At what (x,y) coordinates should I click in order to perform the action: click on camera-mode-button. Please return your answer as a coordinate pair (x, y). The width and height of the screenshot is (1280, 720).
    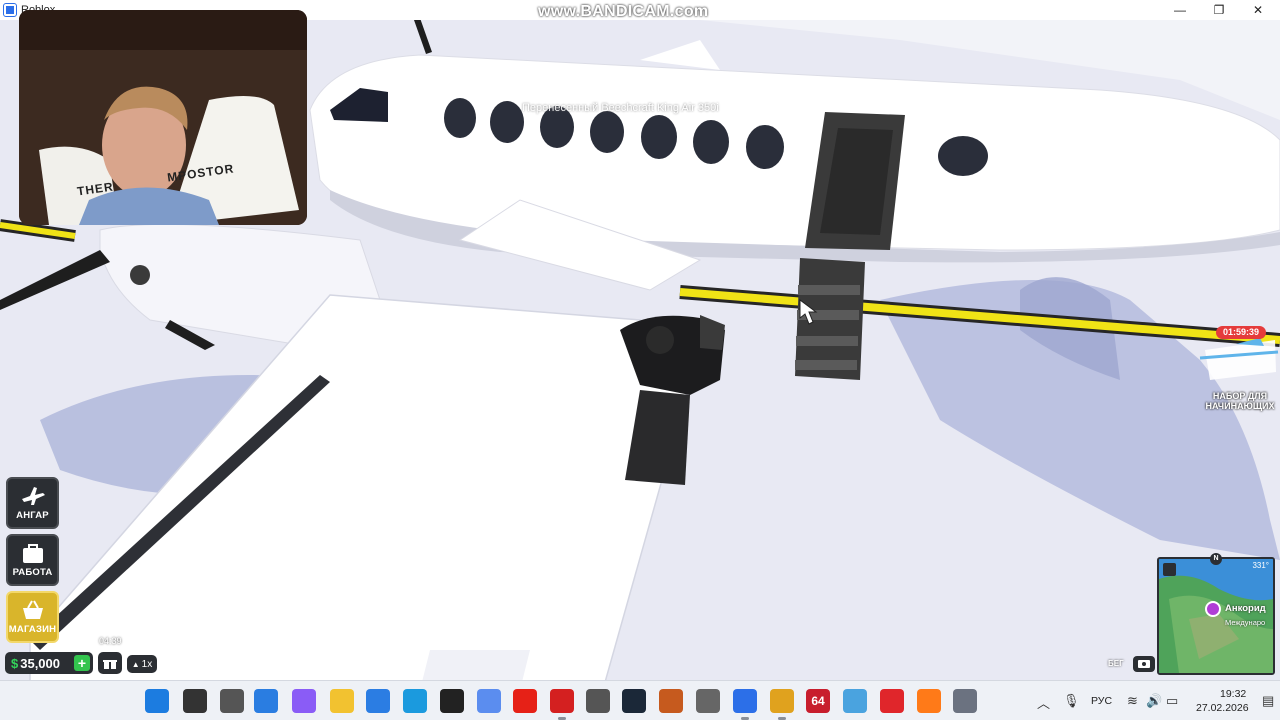
    Looking at the image, I should click on (1144, 664).